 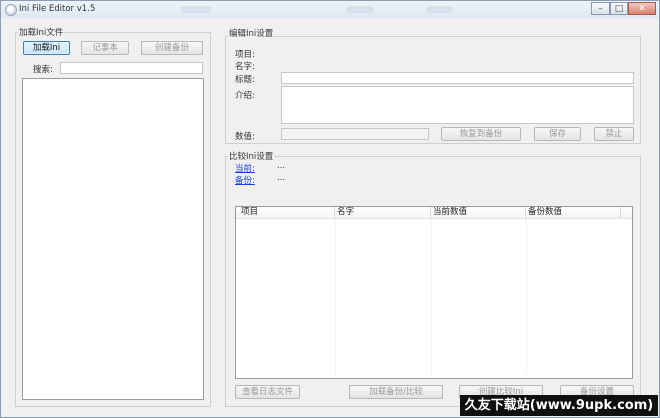 I want to click on load-ini-button: 加载Ini, so click(x=46, y=48).